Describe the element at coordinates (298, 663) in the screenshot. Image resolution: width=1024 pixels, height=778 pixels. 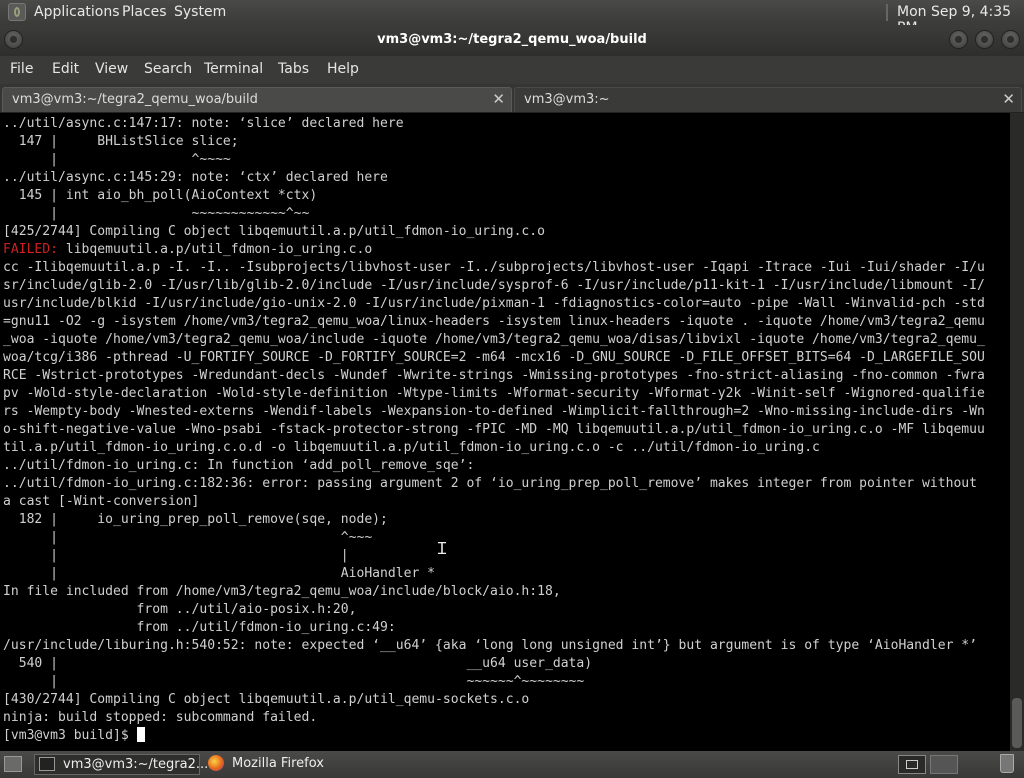
I see `terminal-line: 540 | __u64 user_data)` at that location.